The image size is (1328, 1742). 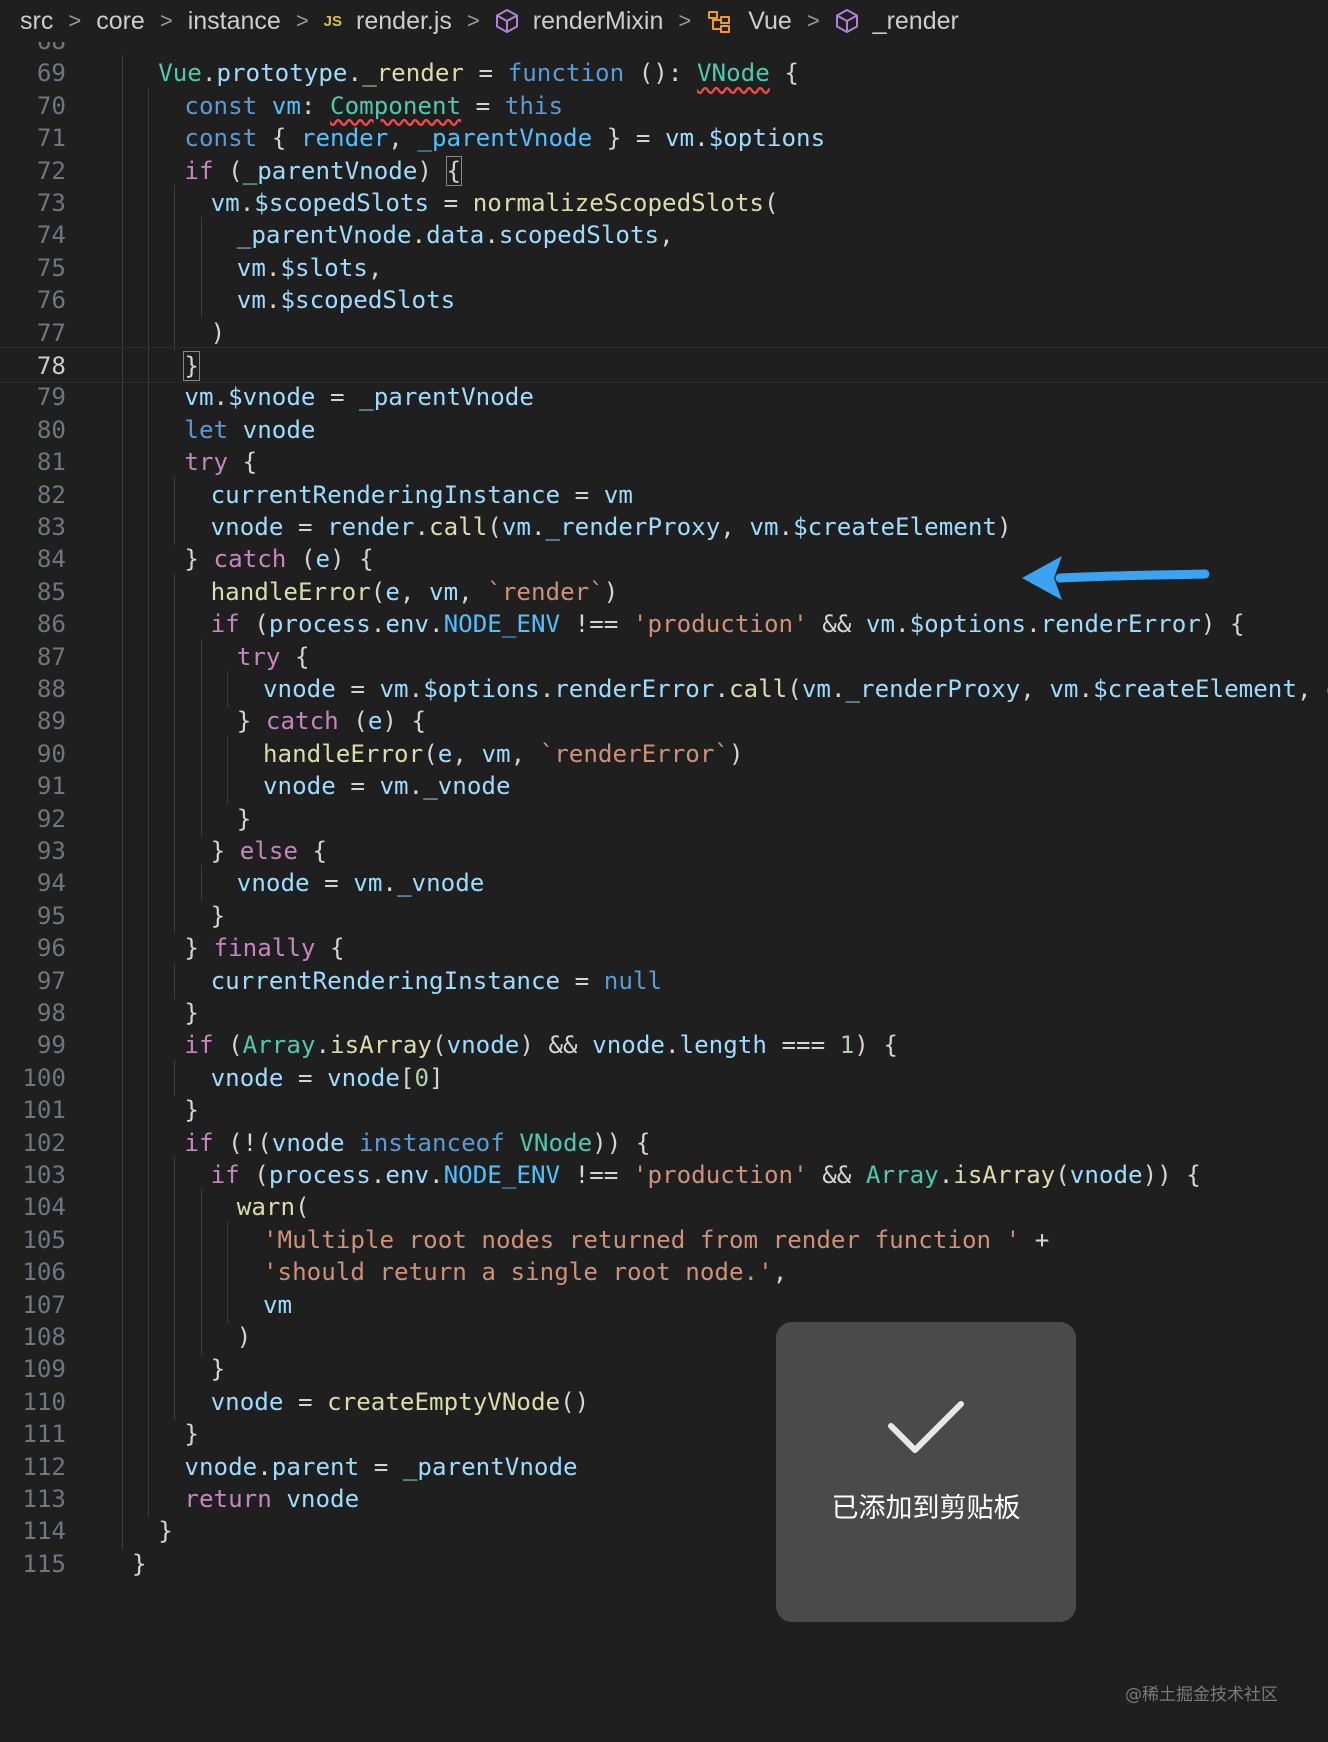 I want to click on code-line: 97 currentRenderingInstance = null, so click(x=664, y=980).